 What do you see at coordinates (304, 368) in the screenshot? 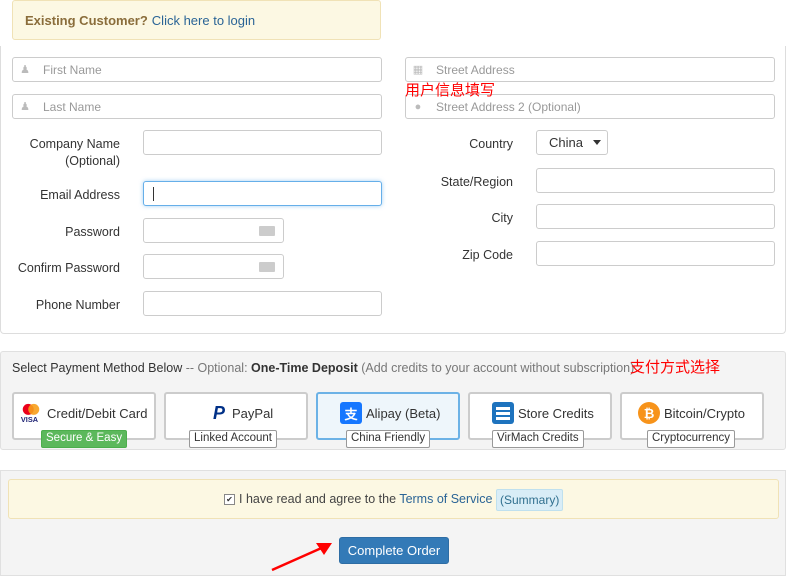
I see `payment-intro-bold: One-Time Deposit` at bounding box center [304, 368].